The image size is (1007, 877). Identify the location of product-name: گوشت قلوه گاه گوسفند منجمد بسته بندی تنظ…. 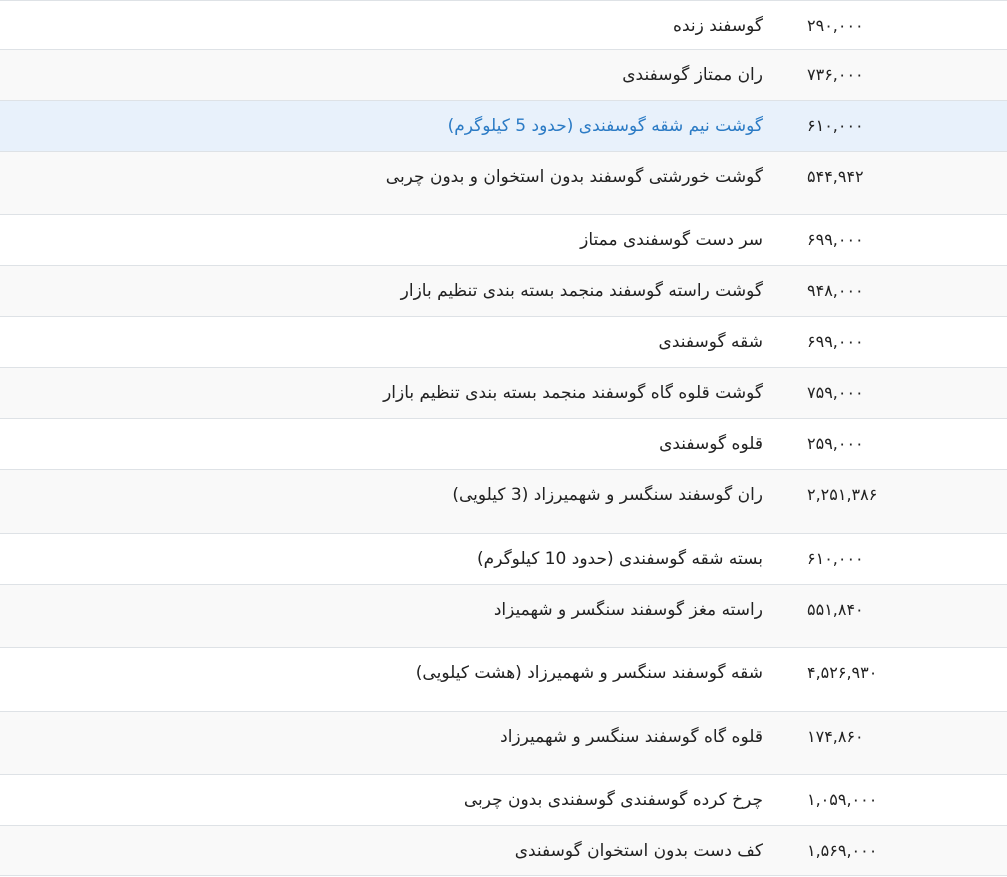
(573, 393).